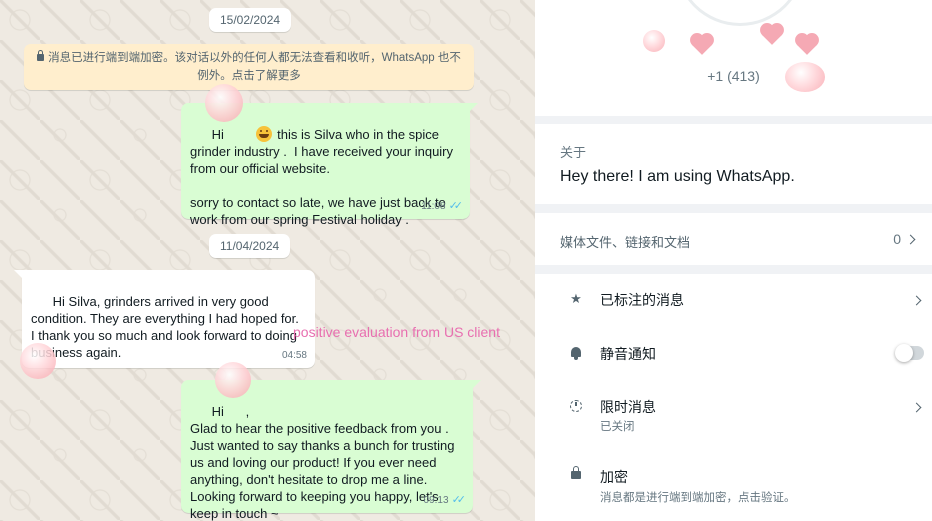  What do you see at coordinates (628, 354) in the screenshot?
I see `mute-label: 静音通知` at bounding box center [628, 354].